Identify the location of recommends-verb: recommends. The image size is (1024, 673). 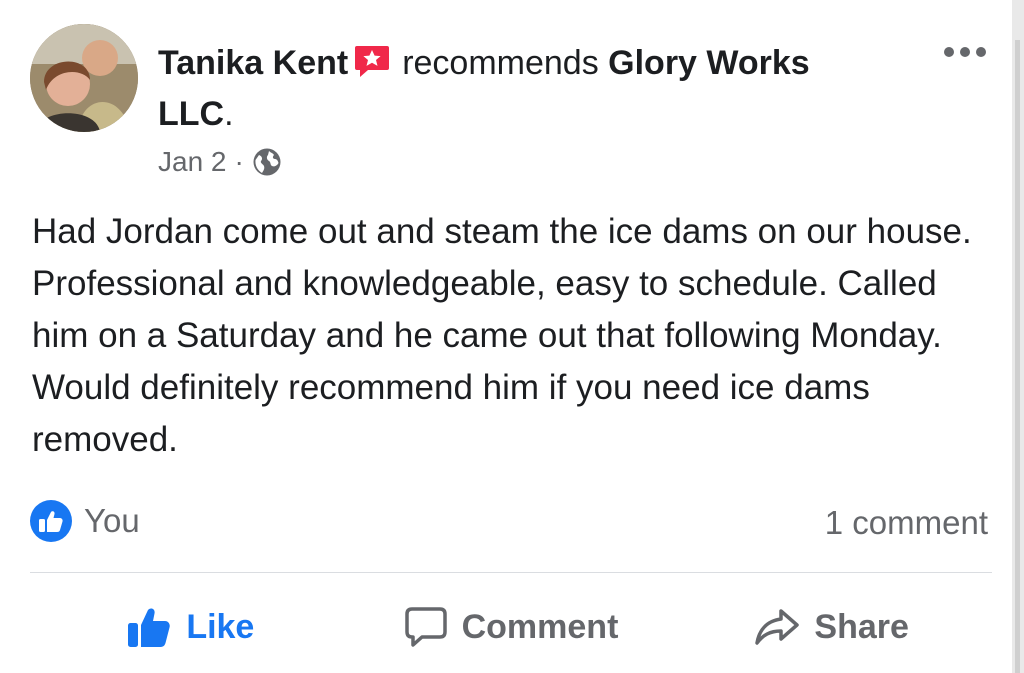
(500, 63).